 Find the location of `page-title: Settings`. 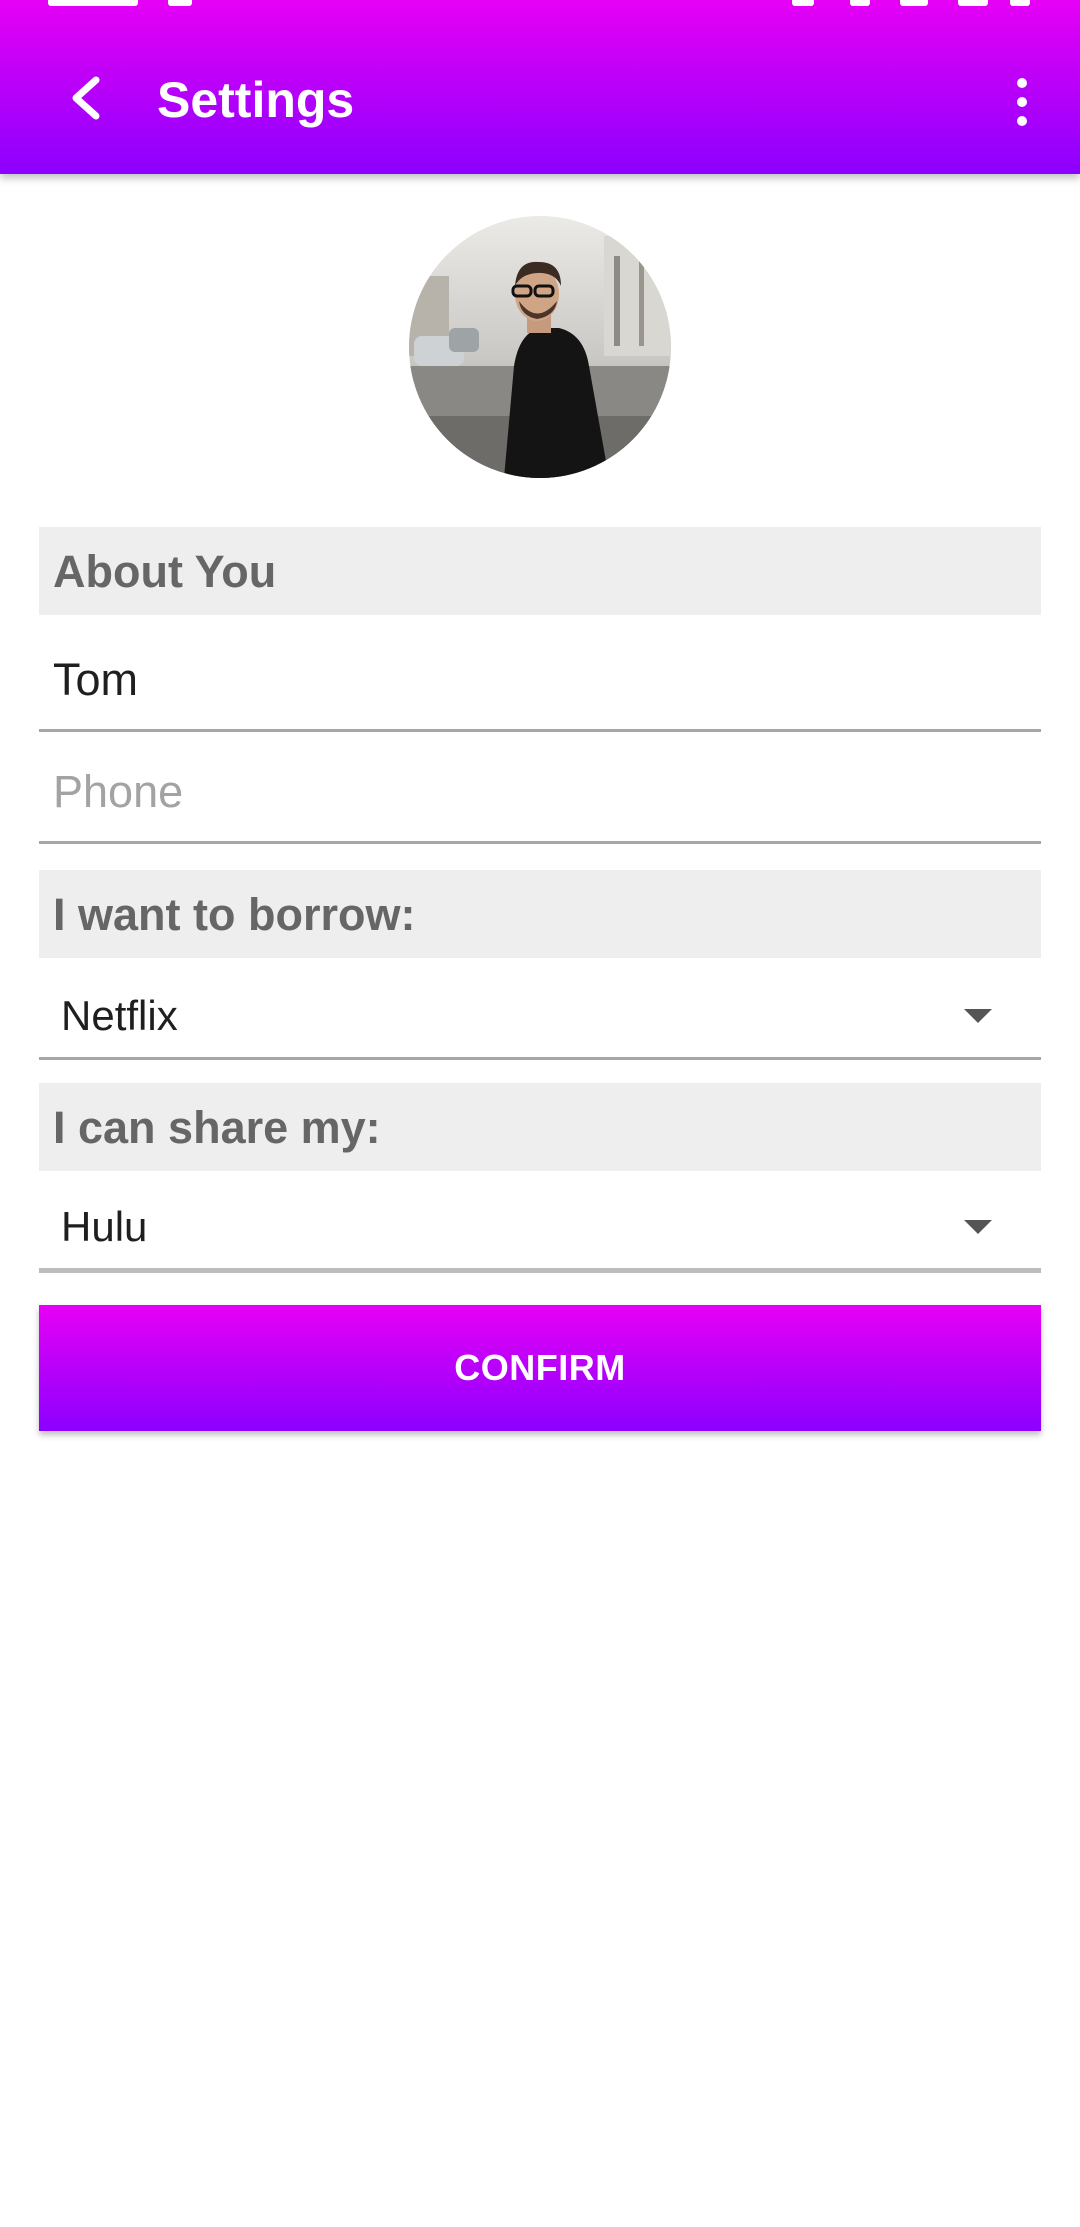

page-title: Settings is located at coordinates (256, 100).